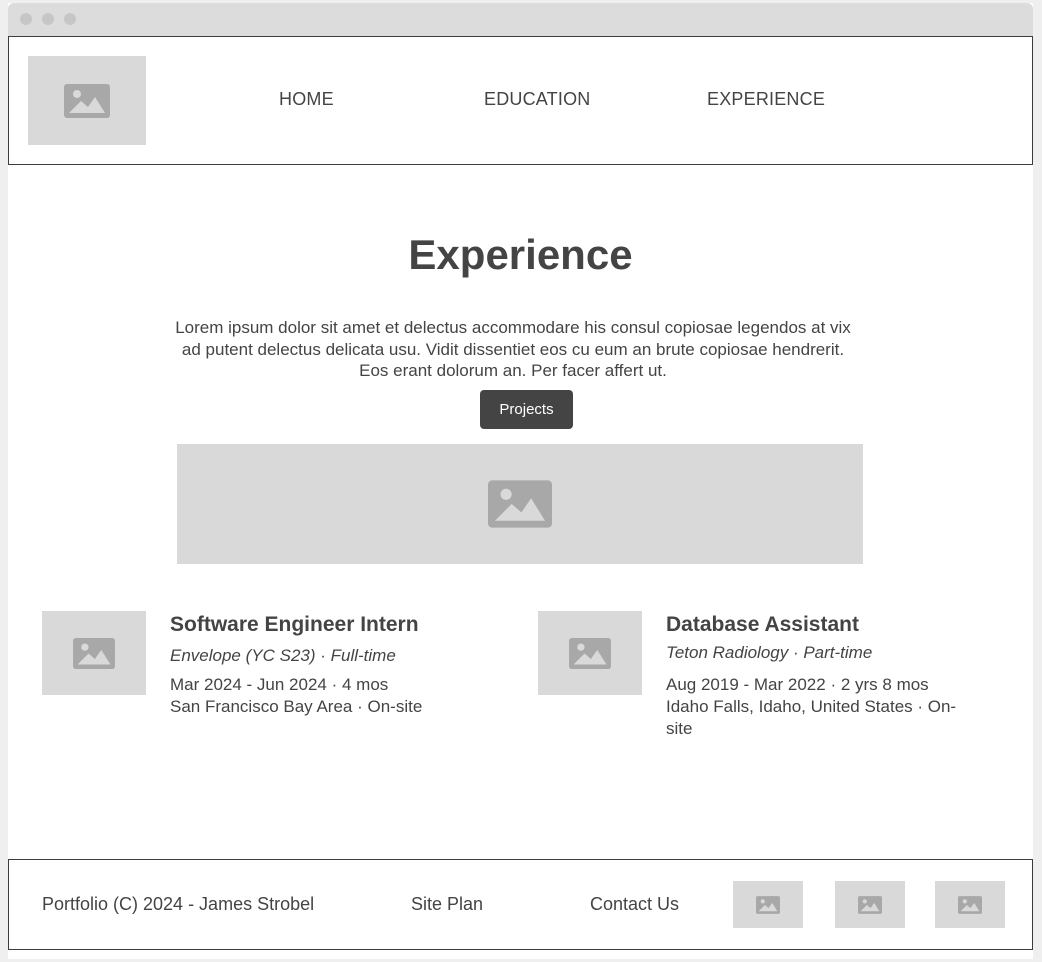 The width and height of the screenshot is (1042, 962). I want to click on job-title: Software Engineer Intern, so click(294, 624).